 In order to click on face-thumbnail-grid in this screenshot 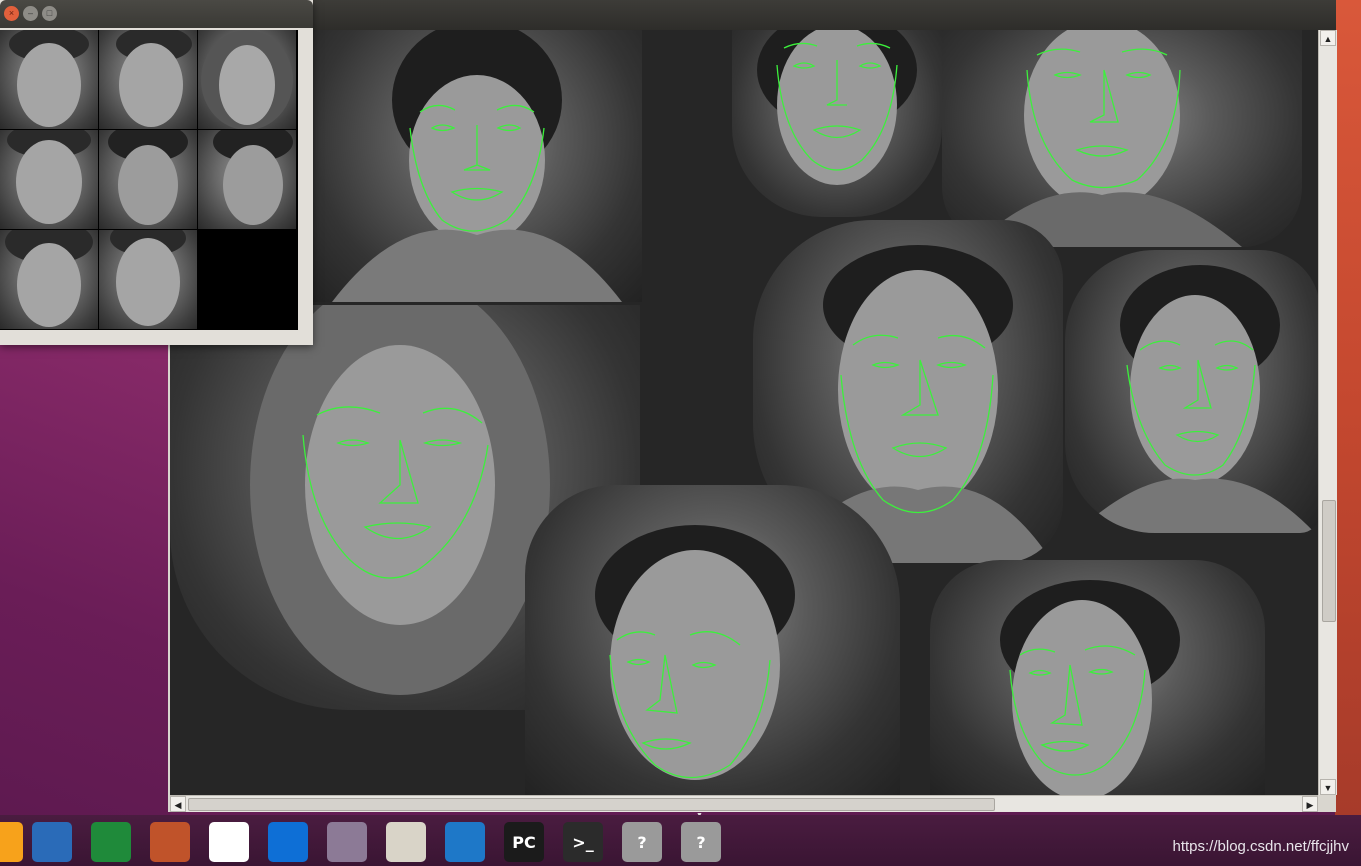, I will do `click(149, 180)`.